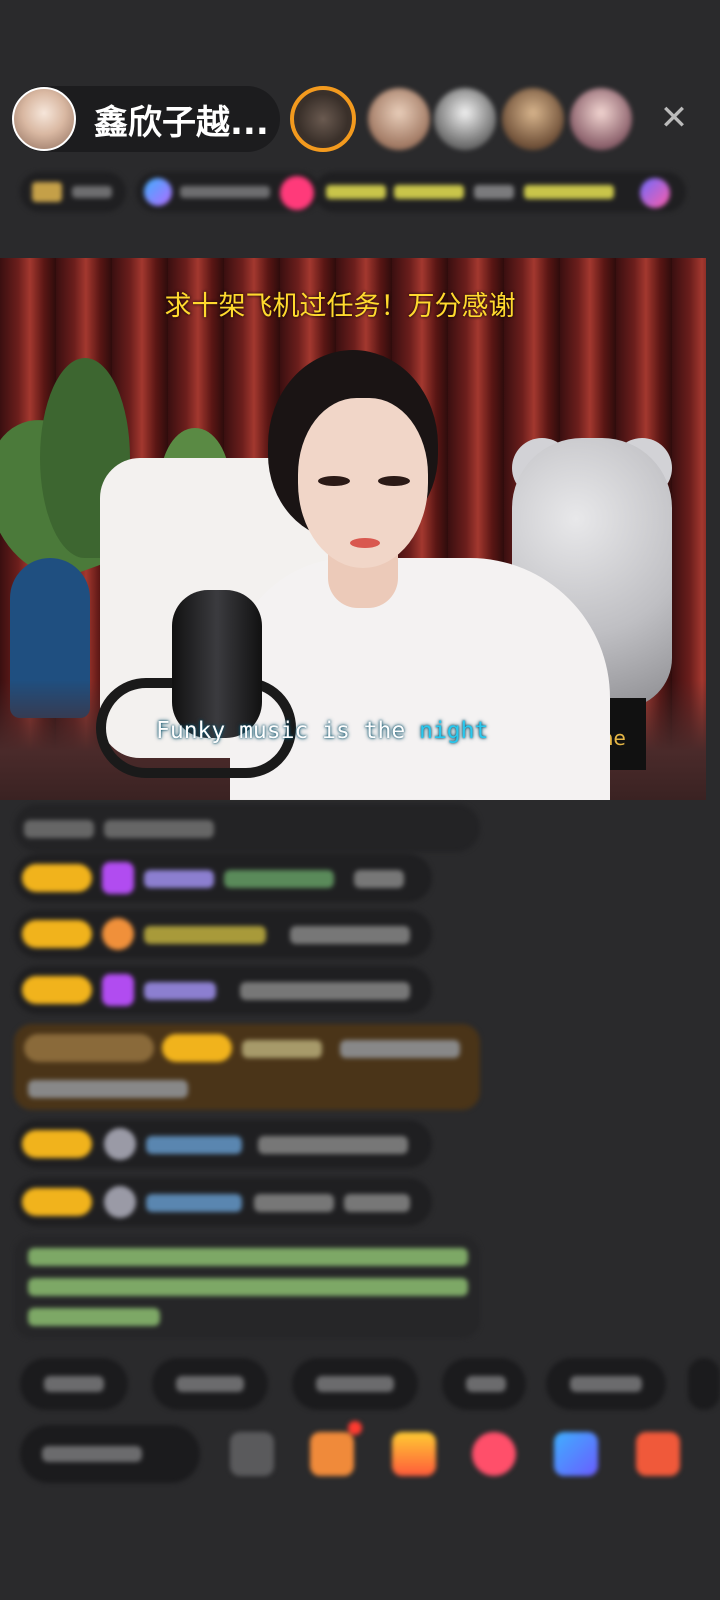 This screenshot has height=1600, width=720. Describe the element at coordinates (363, 483) in the screenshot. I see `streamer-face` at that location.